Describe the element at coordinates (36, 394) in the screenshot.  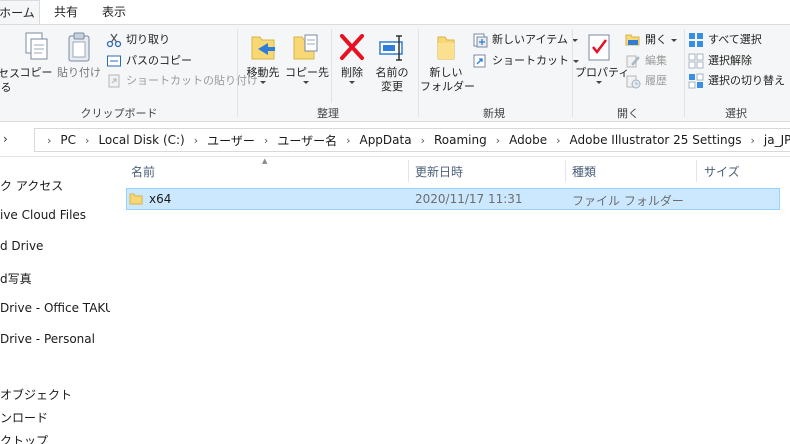
I see `nav-item-3d-objects: オブジェクト` at that location.